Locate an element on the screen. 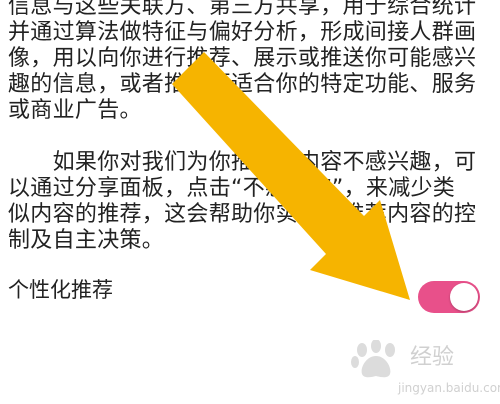  paragraph-line: 制及自主决策。 is located at coordinates (86, 240).